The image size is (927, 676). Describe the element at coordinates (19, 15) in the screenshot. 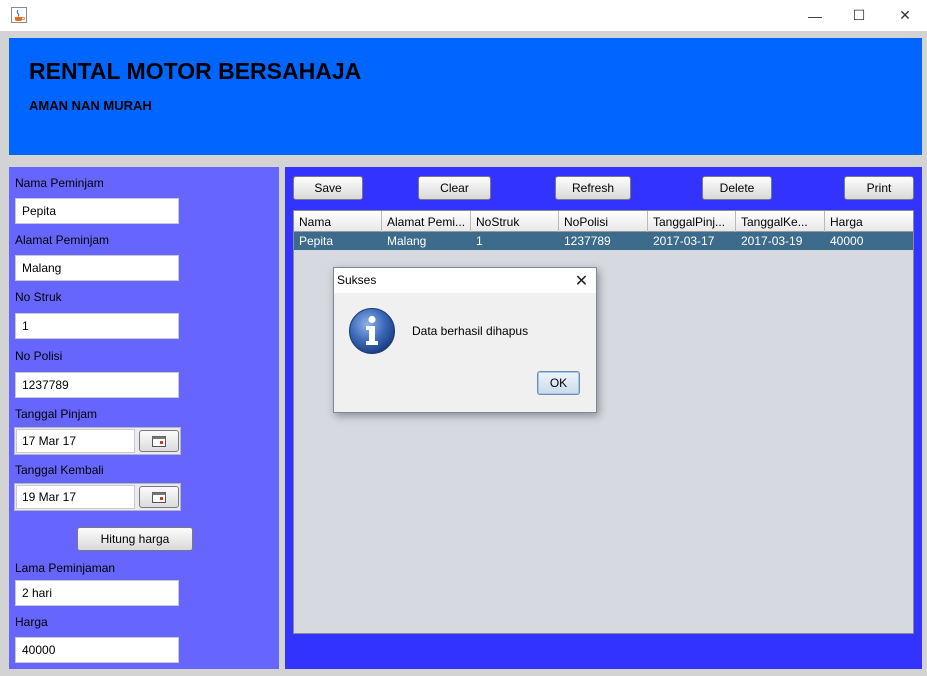

I see `java-cup-icon` at that location.